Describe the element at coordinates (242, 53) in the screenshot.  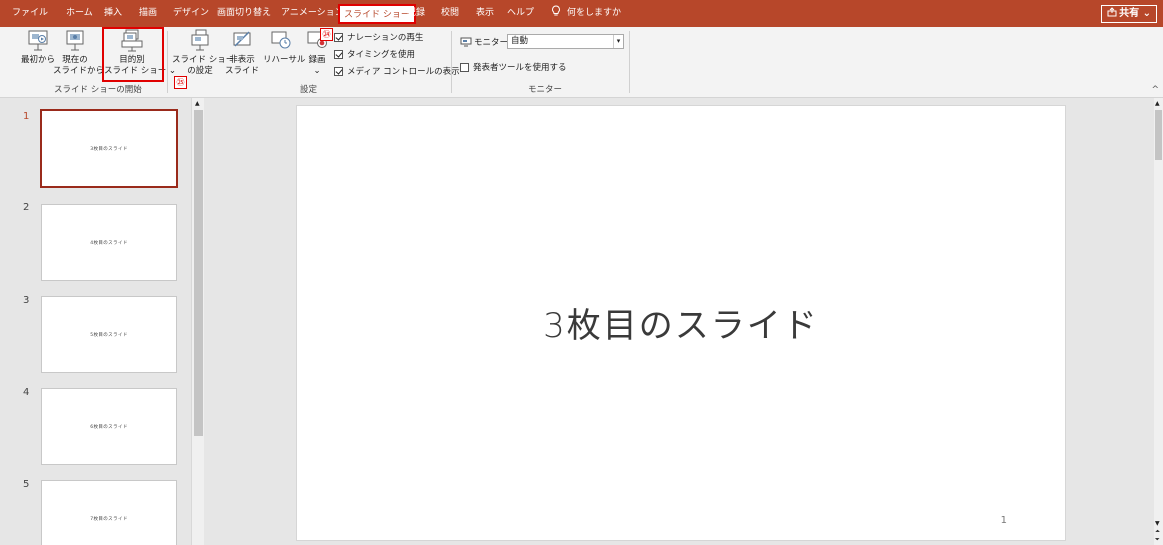
I see `hide-slide-button: 非表示 スライド` at that location.